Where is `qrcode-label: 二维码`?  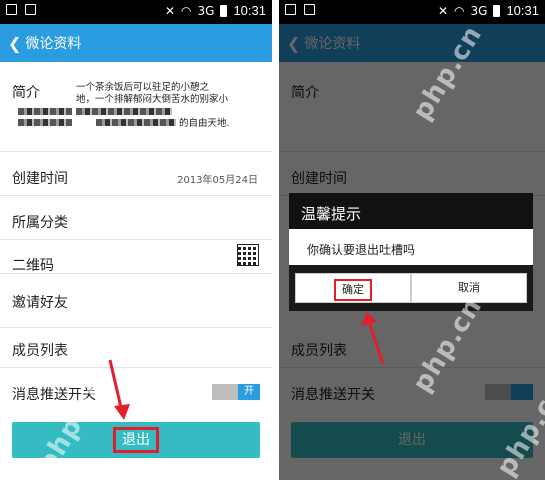
qrcode-label: 二维码 is located at coordinates (33, 266).